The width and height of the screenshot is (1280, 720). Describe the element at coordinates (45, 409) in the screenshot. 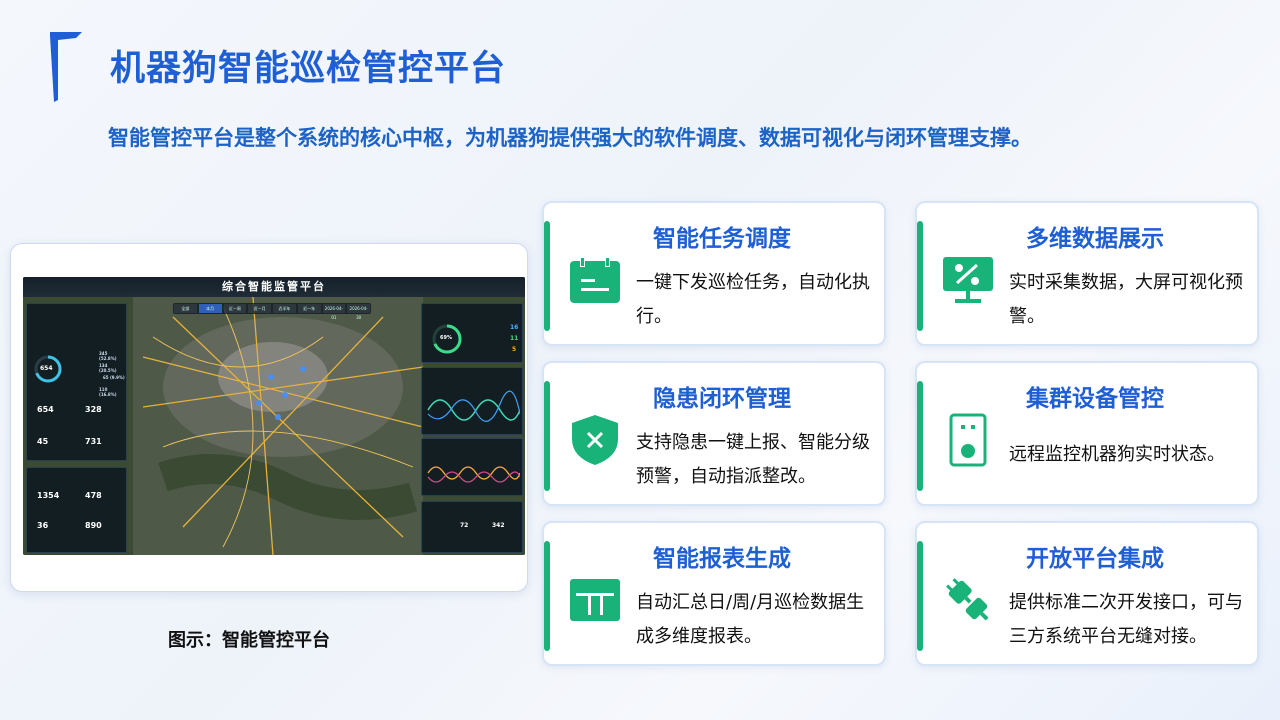

I see `stat-value: 654` at that location.